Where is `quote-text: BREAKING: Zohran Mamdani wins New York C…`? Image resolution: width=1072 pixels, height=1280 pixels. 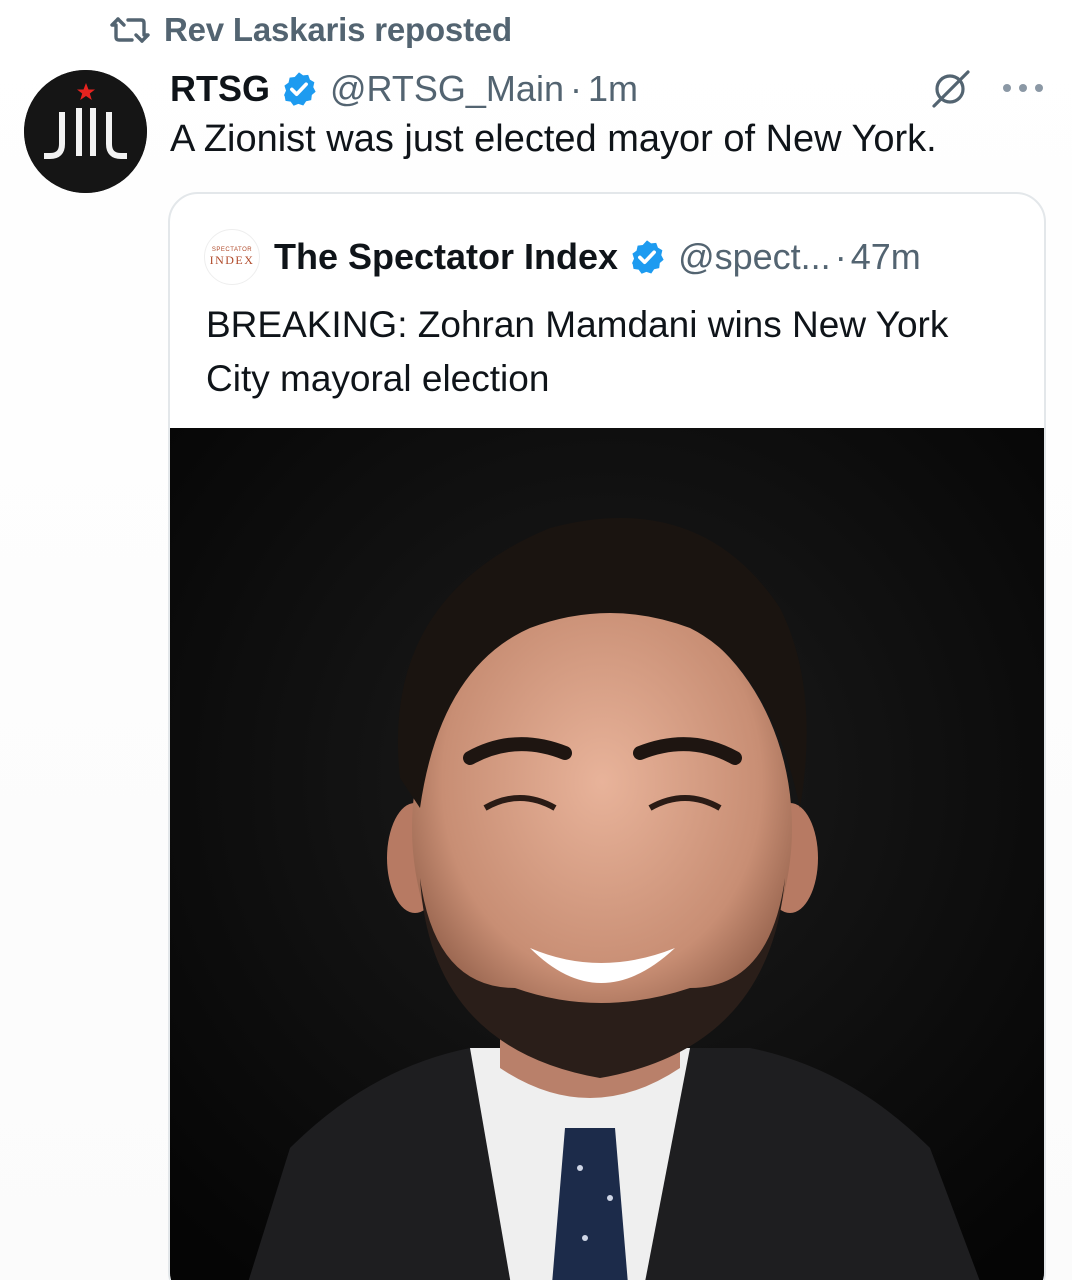 quote-text: BREAKING: Zohran Mamdani wins New York C… is located at coordinates (577, 351).